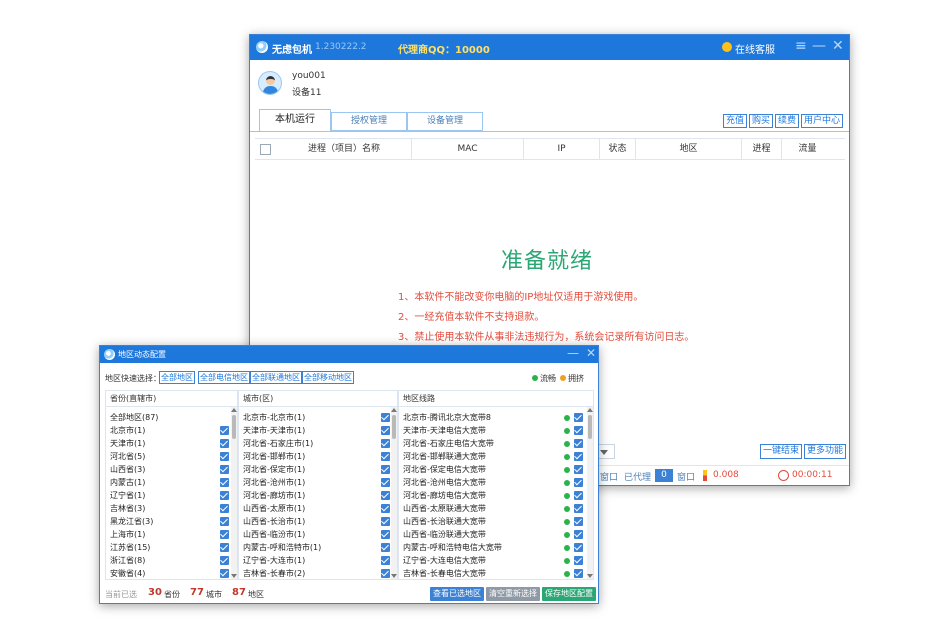  I want to click on col-traffic: 流量, so click(807, 149).